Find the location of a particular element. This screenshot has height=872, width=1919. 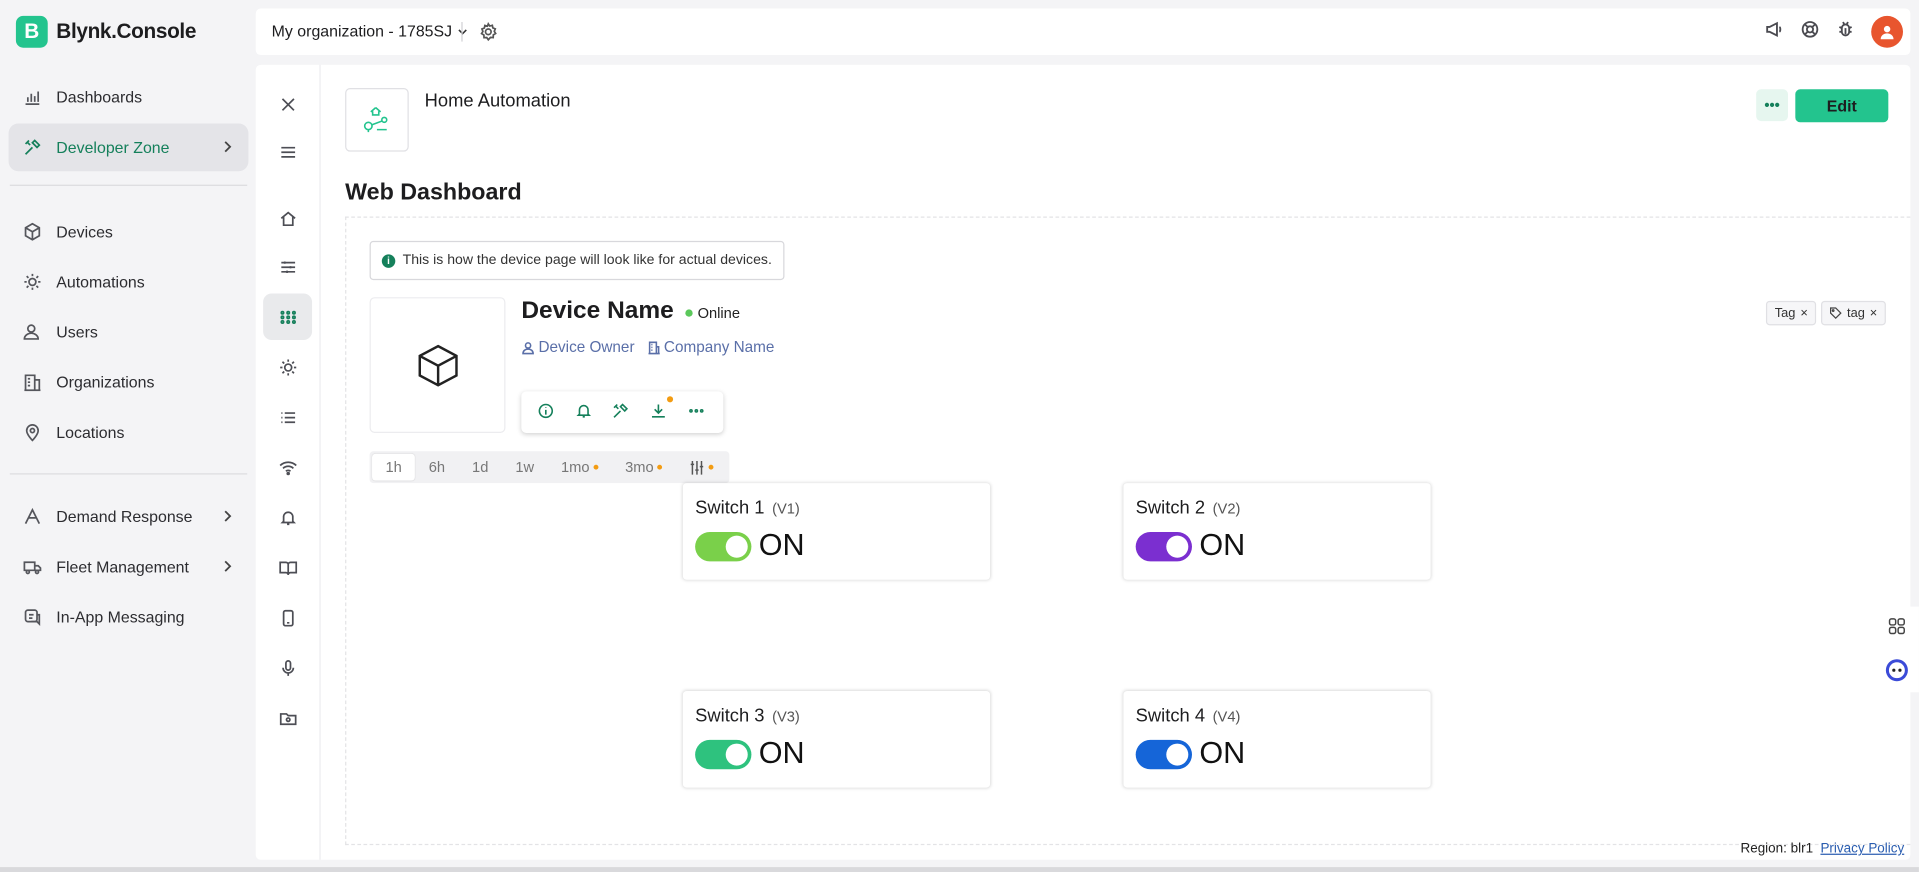

rail-documentation is located at coordinates (287, 567).